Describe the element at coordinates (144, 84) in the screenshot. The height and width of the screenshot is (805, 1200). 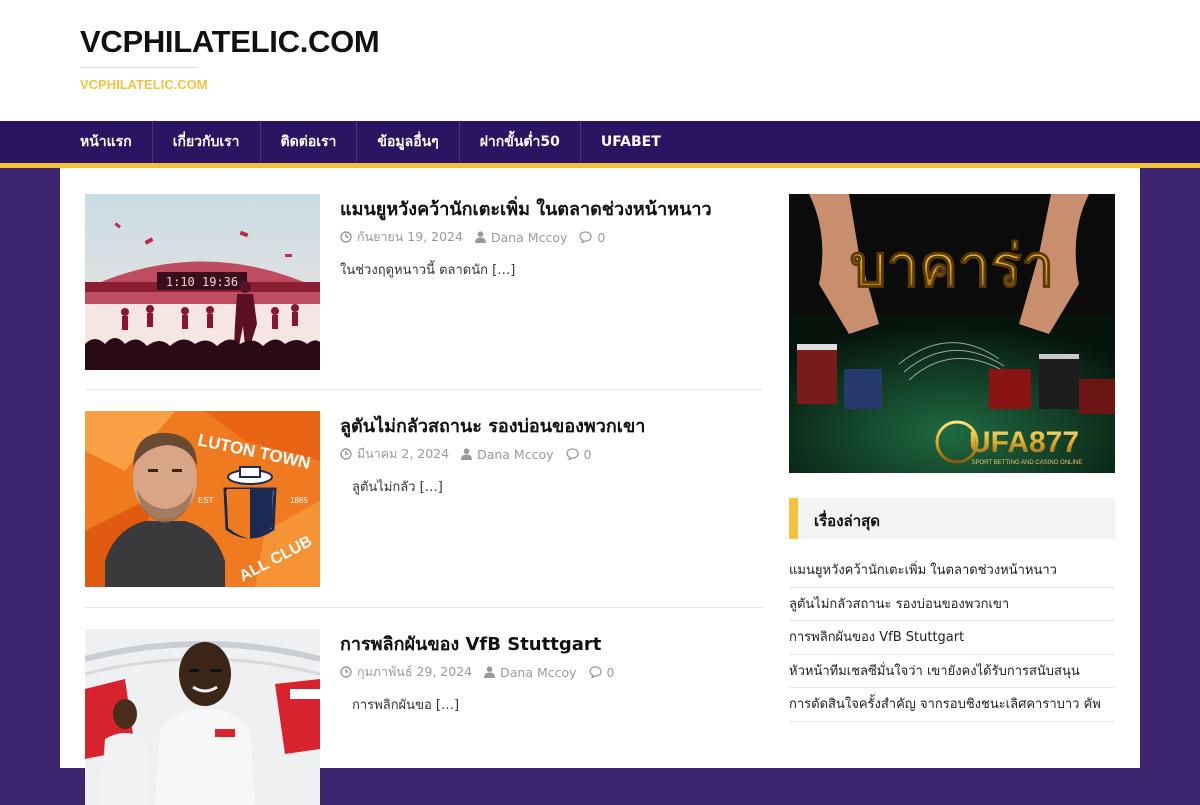
I see `site-tagline: VCPHILATELIC.COM` at that location.